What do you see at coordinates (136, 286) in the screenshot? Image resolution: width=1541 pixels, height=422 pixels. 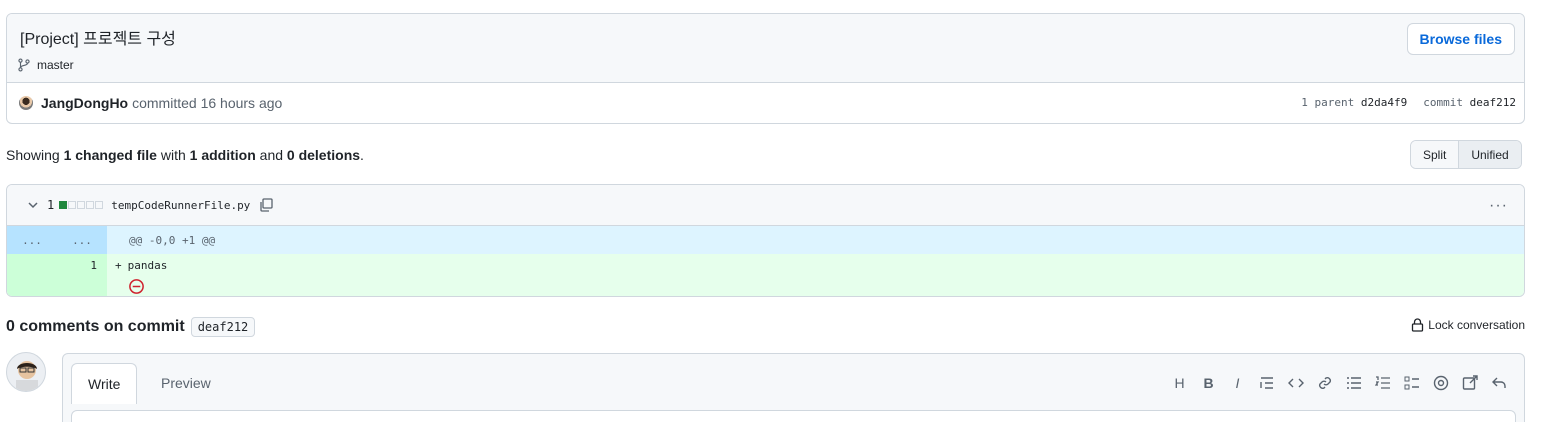 I see `minus-circle-icon` at bounding box center [136, 286].